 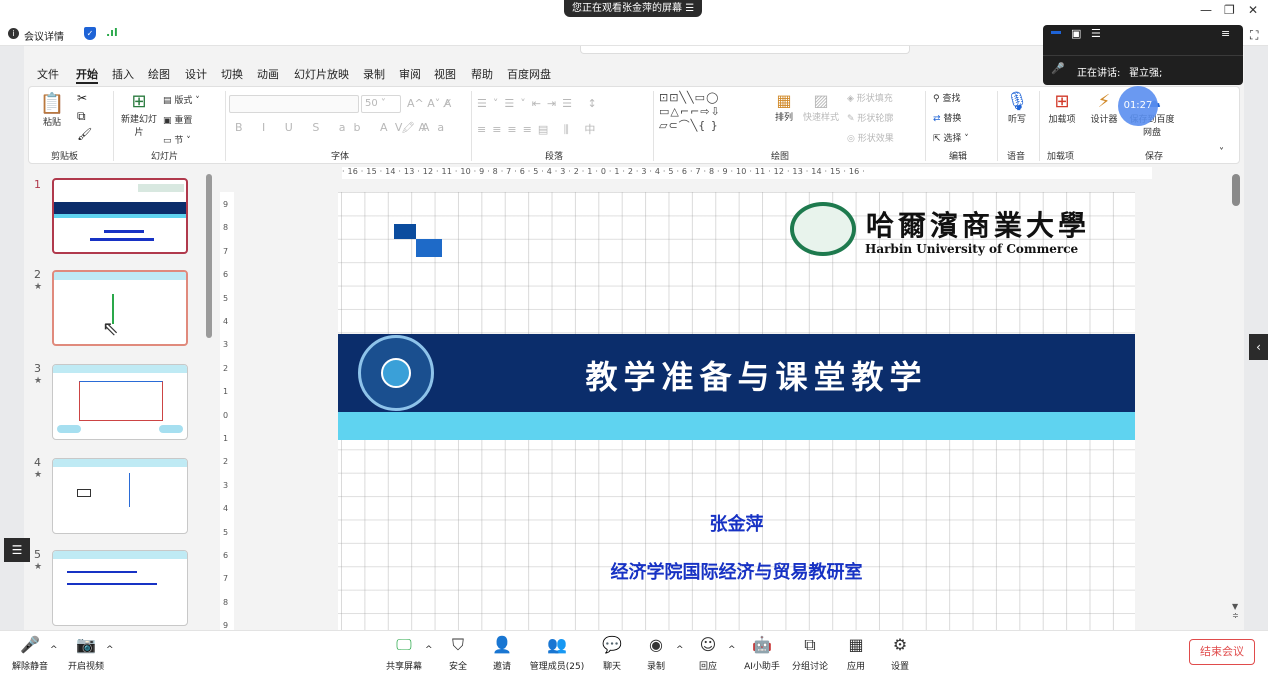 What do you see at coordinates (690, 8) in the screenshot?
I see `menu-lines-icon: ☰` at bounding box center [690, 8].